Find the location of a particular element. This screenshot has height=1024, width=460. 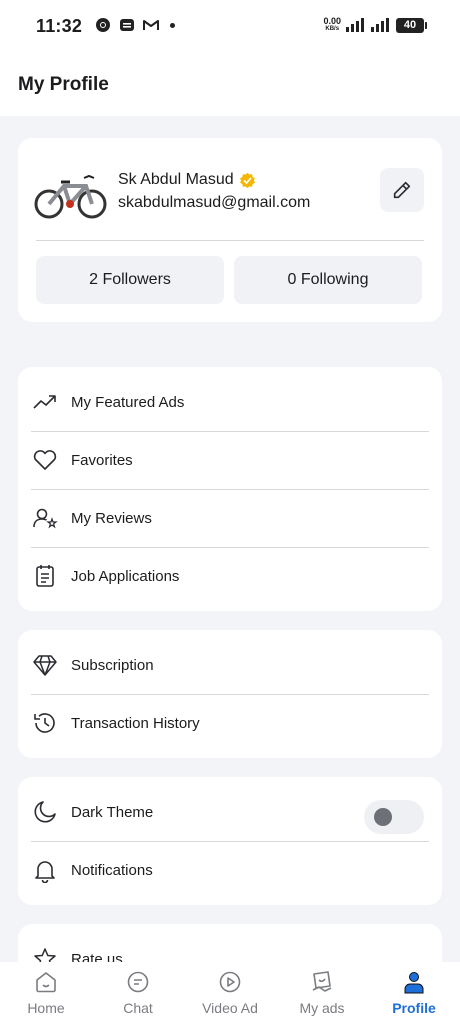

menu-group-billing: Subscription Transaction History is located at coordinates (230, 694).